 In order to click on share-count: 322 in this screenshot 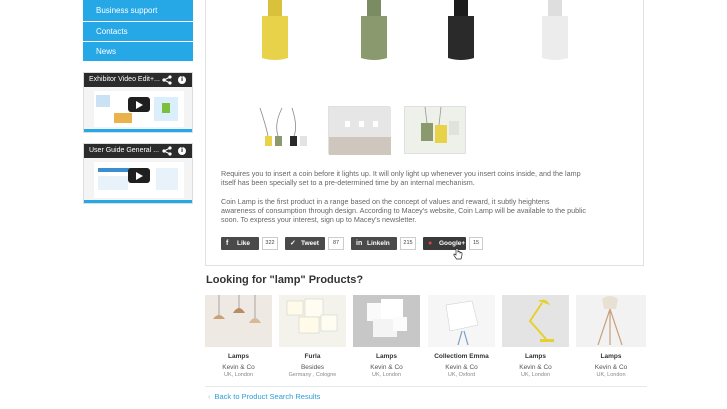, I will do `click(270, 243)`.